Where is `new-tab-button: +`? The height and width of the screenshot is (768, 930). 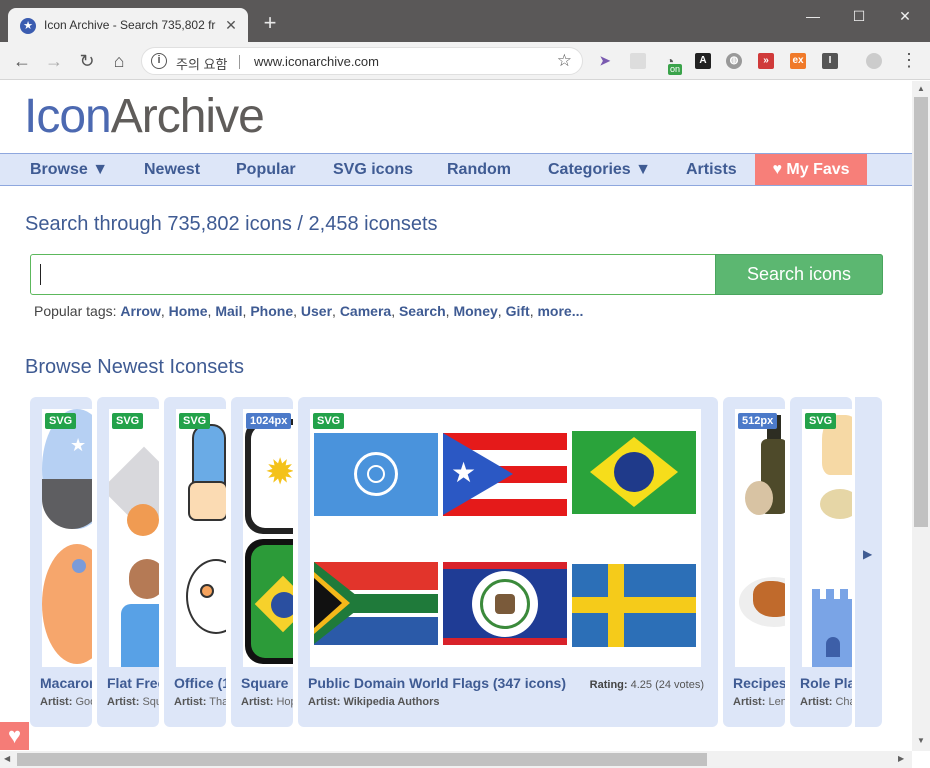 new-tab-button: + is located at coordinates (270, 24).